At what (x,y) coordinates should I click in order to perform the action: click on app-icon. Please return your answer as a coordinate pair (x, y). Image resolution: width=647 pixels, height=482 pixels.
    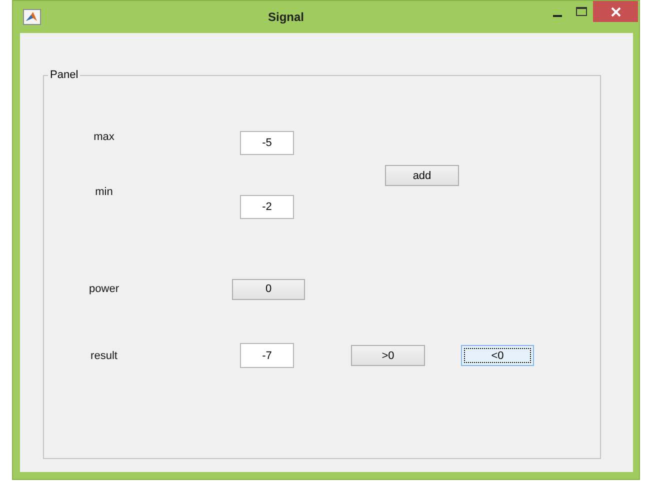
    Looking at the image, I should click on (32, 17).